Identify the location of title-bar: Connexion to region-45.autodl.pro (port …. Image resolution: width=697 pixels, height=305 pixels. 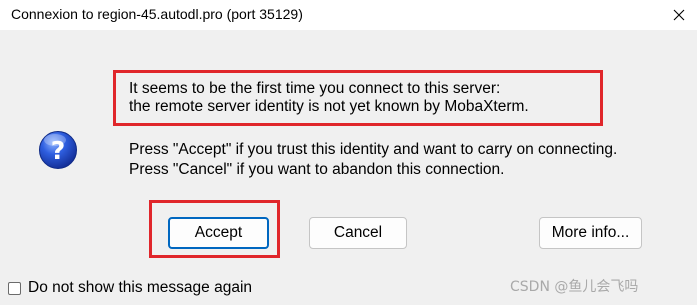
(348, 15).